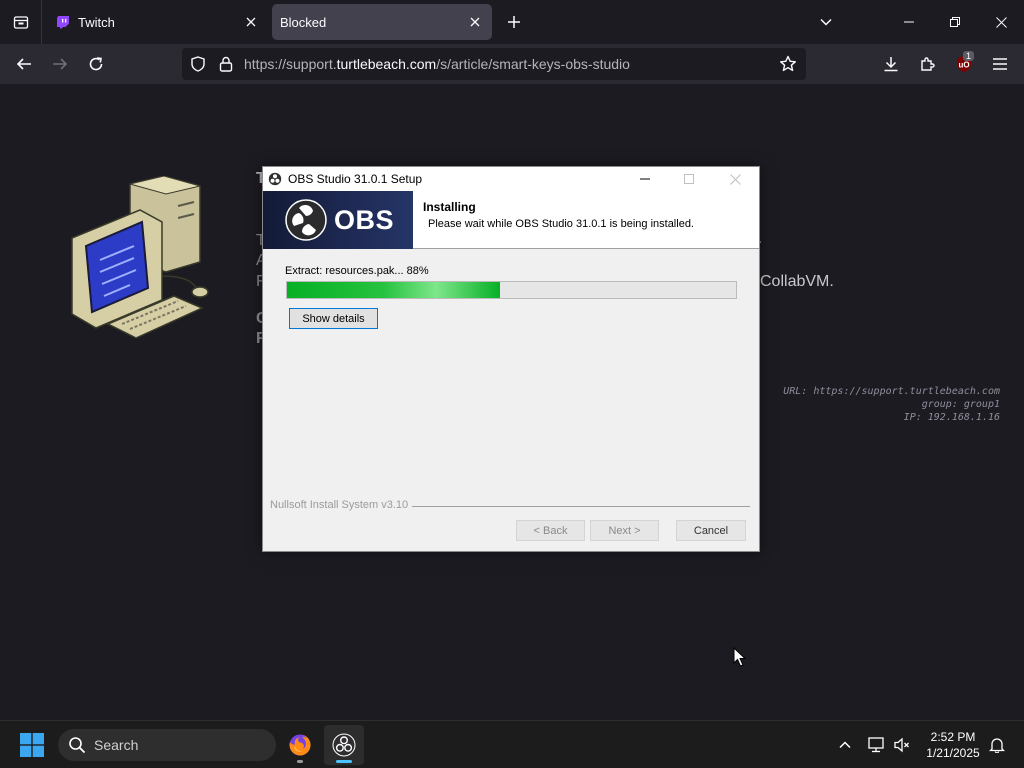 This screenshot has height=768, width=1024. I want to click on show-hidden-icons-button, so click(845, 745).